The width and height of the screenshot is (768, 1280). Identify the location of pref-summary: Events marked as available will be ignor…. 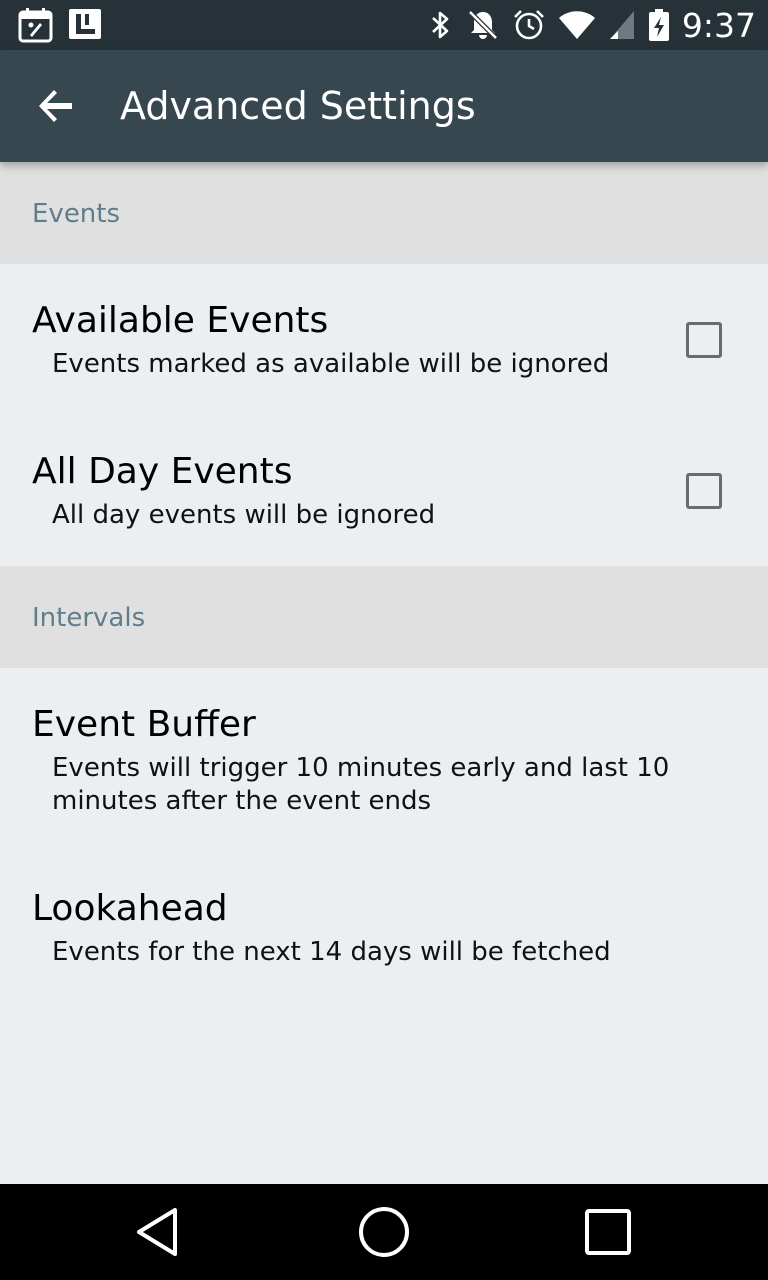
(331, 364).